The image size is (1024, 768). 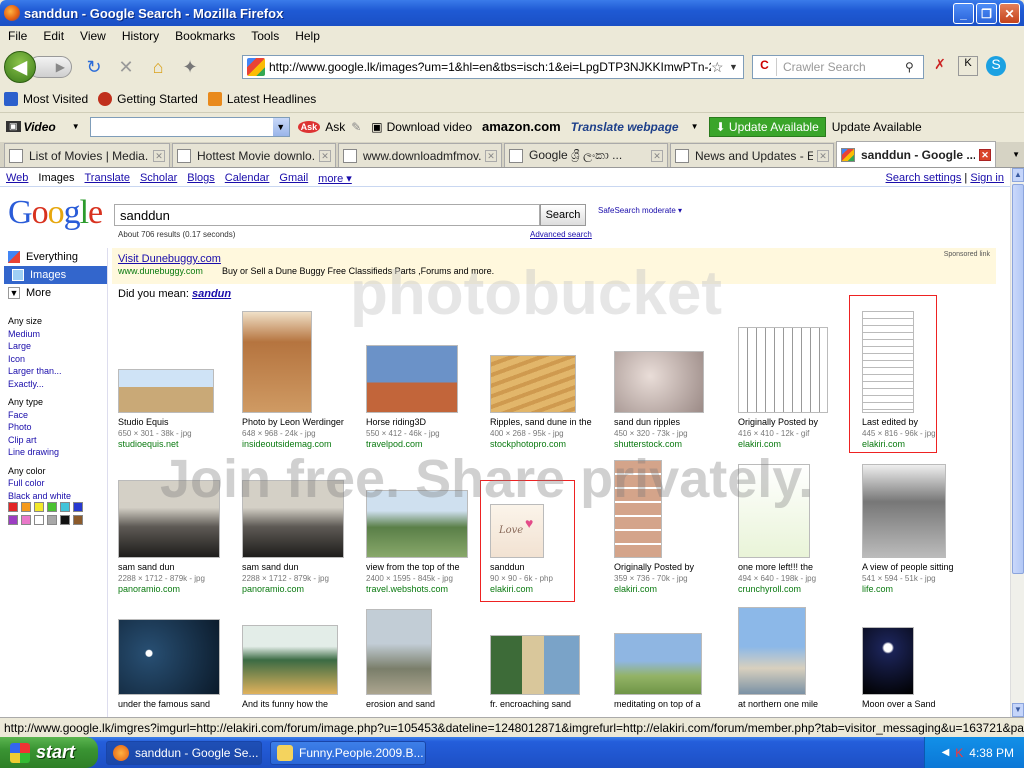 I want to click on link-gmail: Gmail, so click(x=293, y=178).